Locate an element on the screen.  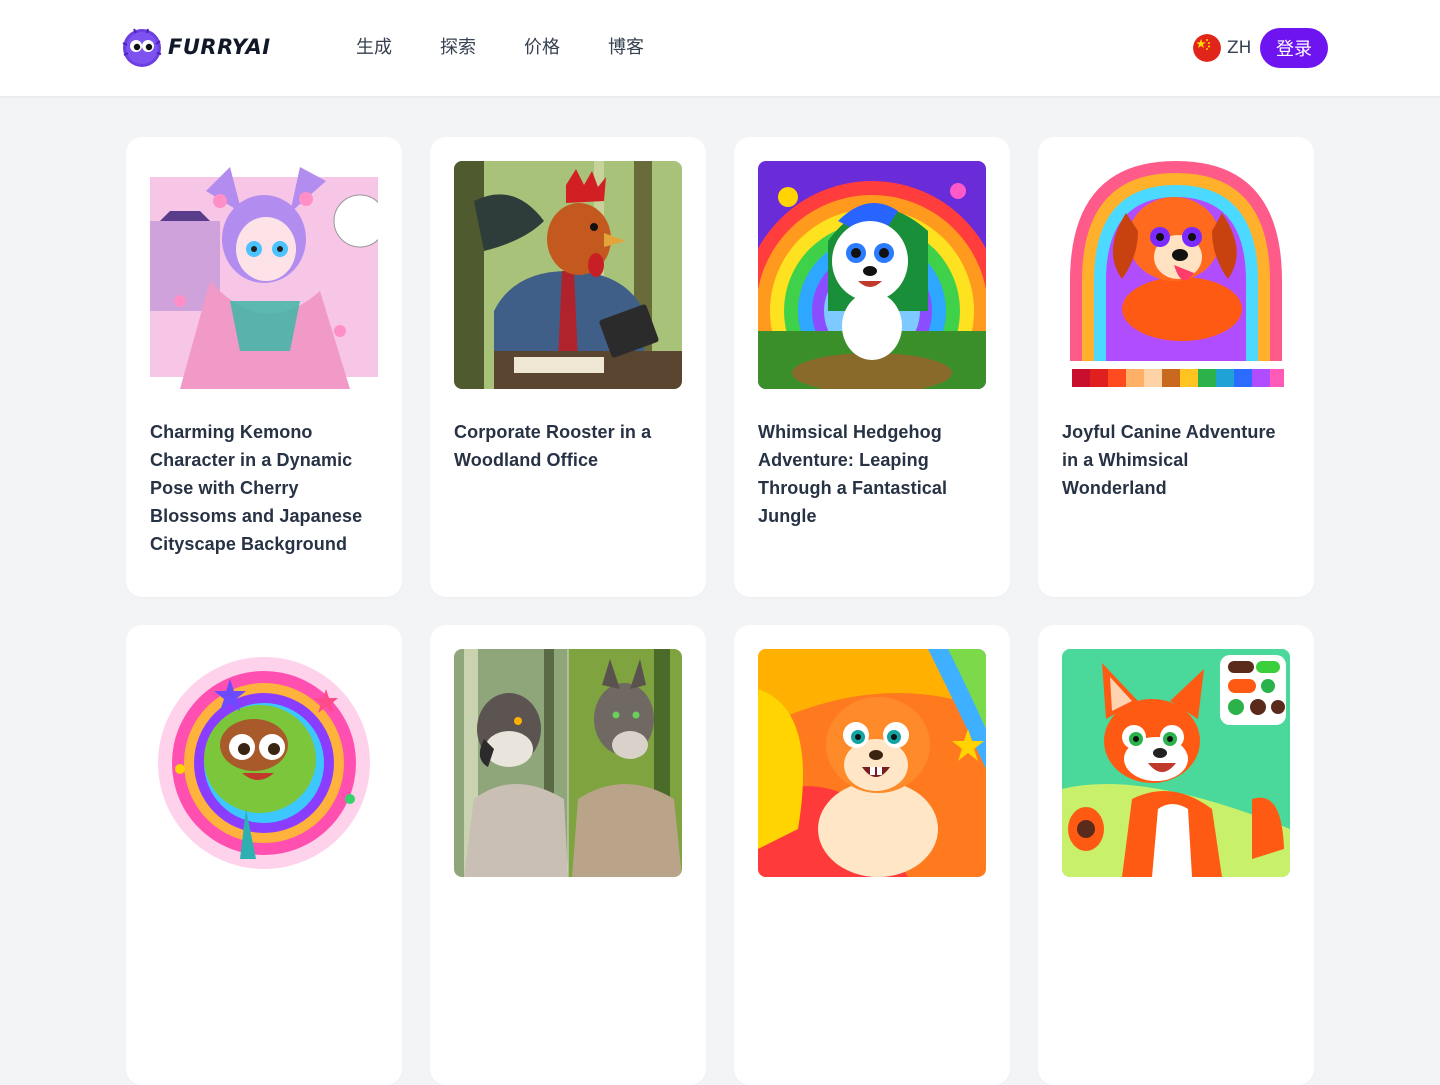
nav-item-pricing: 价格 is located at coordinates (542, 48).